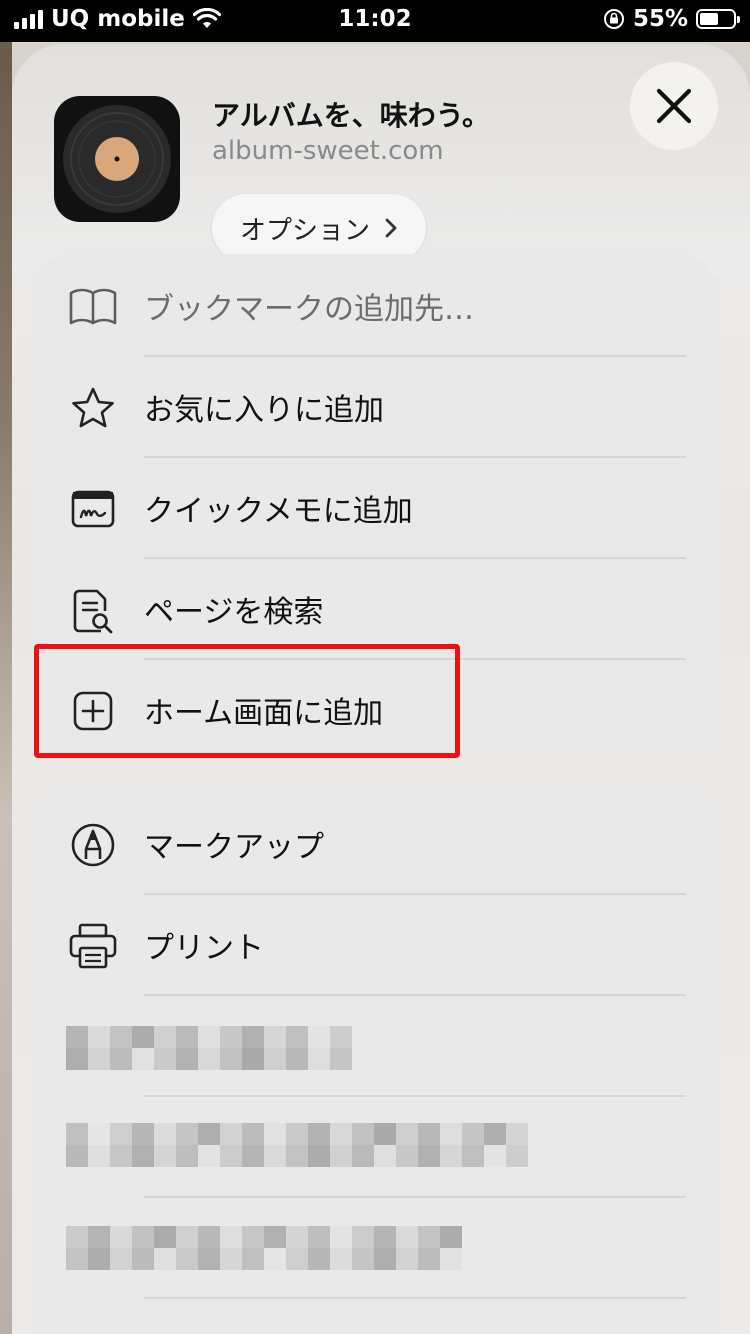 The image size is (750, 1334). What do you see at coordinates (351, 115) in the screenshot?
I see `page-title: アルバムを、味わう。` at bounding box center [351, 115].